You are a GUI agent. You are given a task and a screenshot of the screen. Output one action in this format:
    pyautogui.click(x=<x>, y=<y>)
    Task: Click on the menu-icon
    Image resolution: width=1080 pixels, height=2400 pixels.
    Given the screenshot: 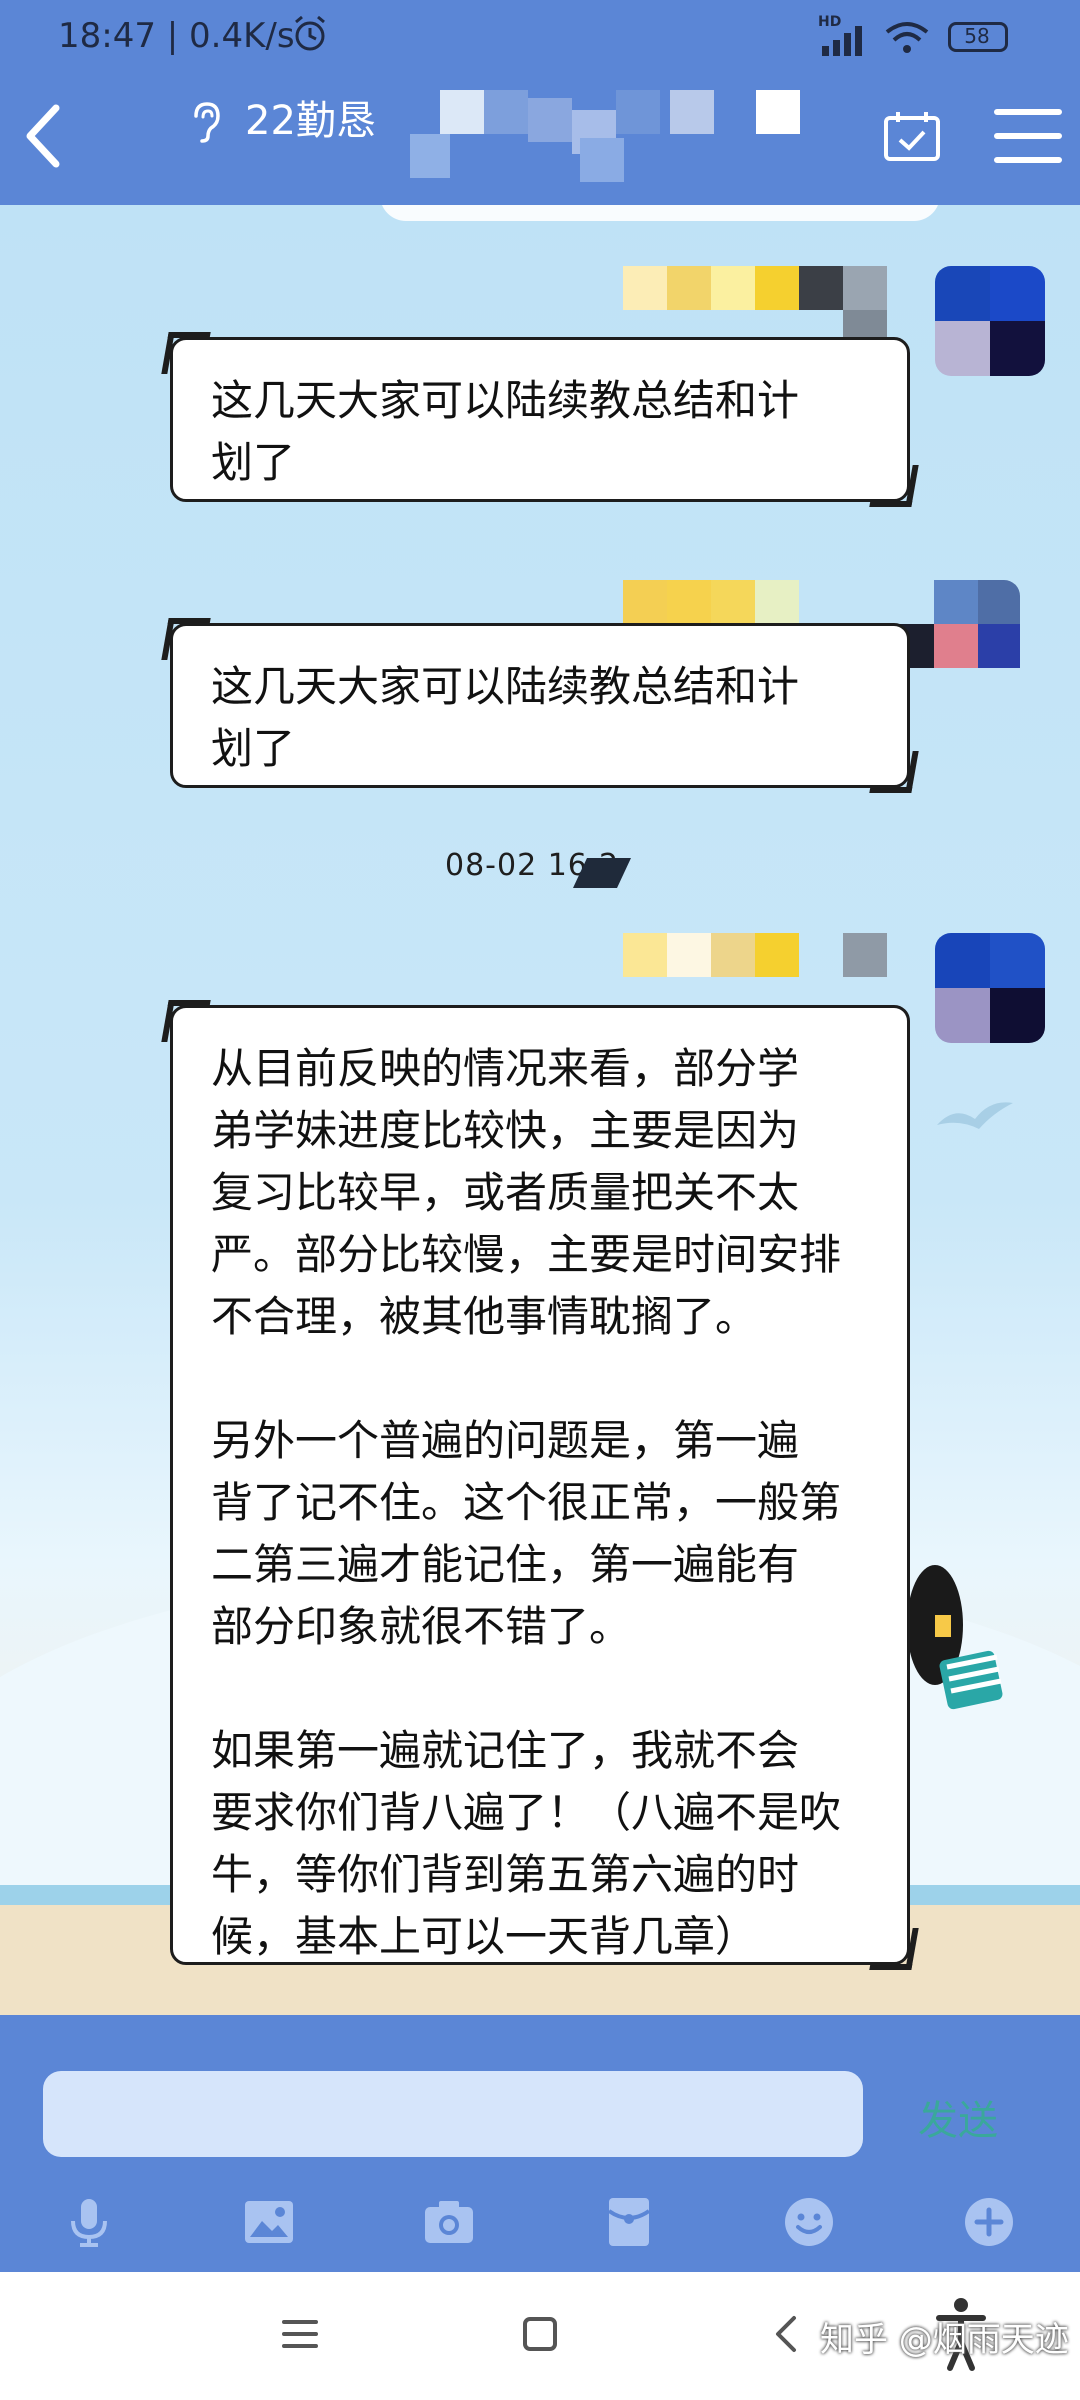 What is the action you would take?
    pyautogui.click(x=1028, y=136)
    